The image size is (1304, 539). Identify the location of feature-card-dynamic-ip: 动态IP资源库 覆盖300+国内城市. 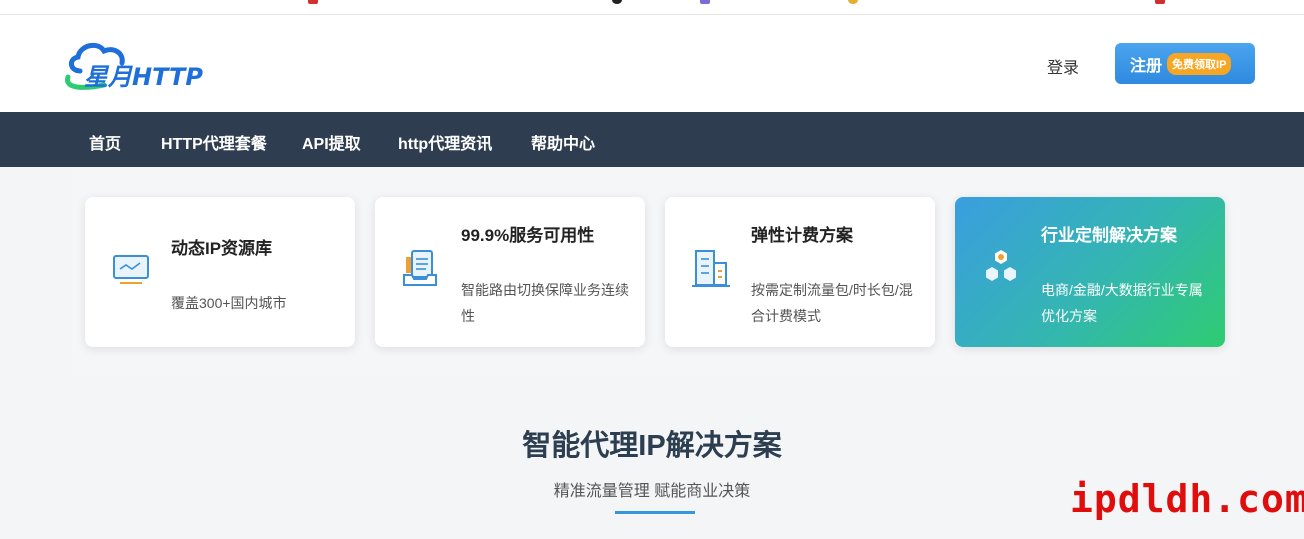
(220, 272).